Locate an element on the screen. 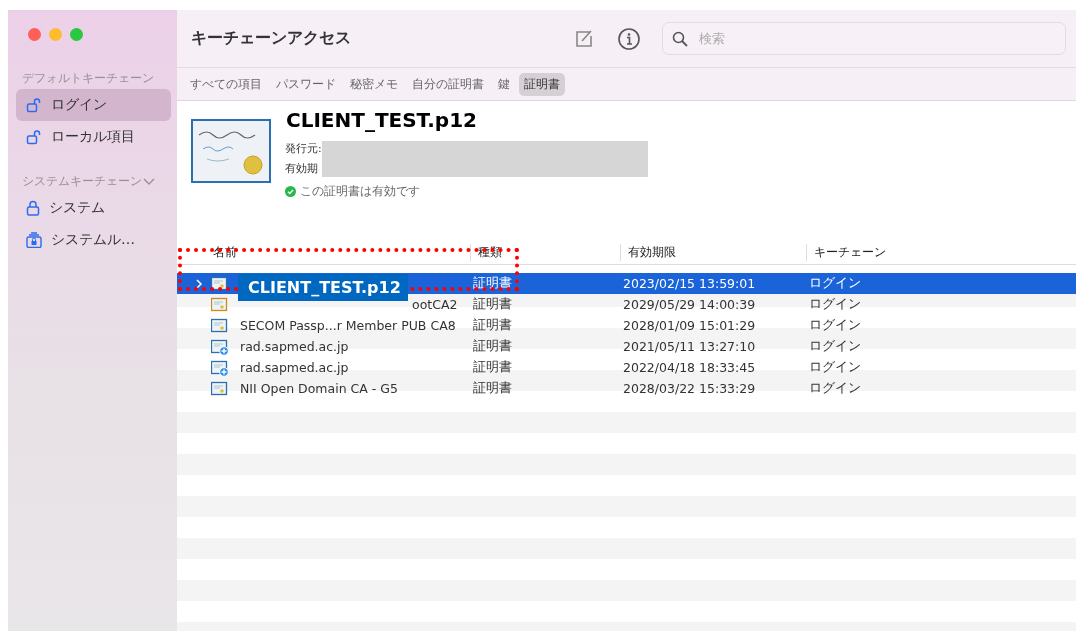 The height and width of the screenshot is (631, 1076). tab: 証明書 is located at coordinates (542, 84).